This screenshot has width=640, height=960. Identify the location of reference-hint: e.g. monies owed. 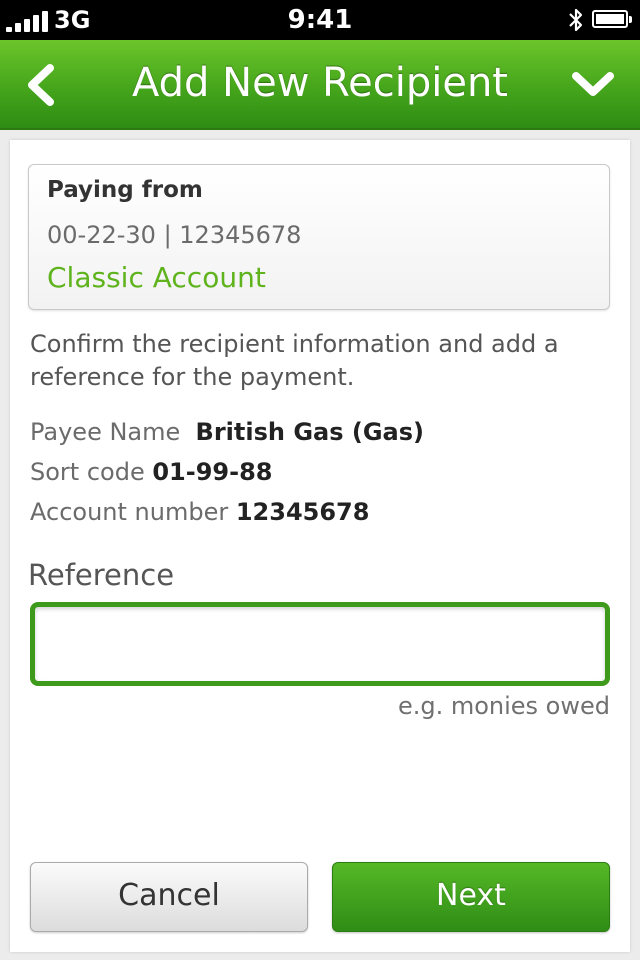
(503, 706).